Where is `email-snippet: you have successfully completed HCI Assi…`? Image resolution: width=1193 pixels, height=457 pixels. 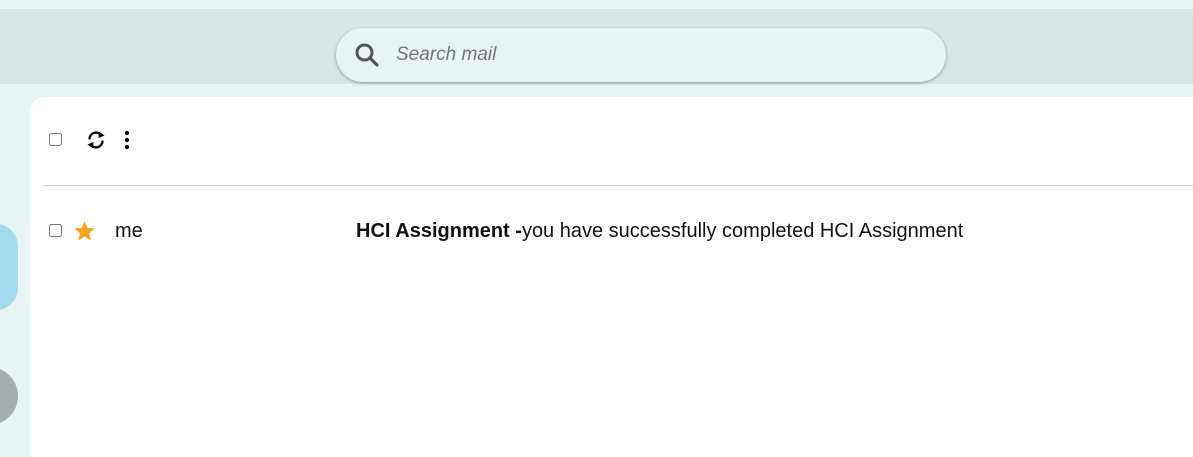
email-snippet: you have successfully completed HCI Assi… is located at coordinates (742, 231).